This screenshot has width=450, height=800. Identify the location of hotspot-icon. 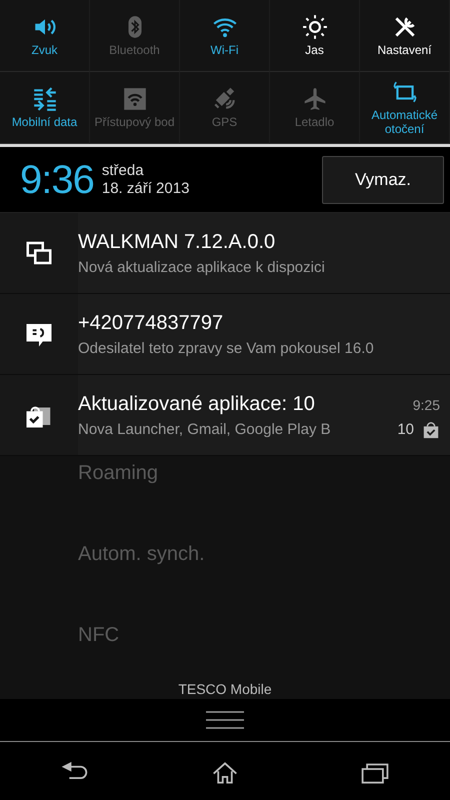
(135, 99).